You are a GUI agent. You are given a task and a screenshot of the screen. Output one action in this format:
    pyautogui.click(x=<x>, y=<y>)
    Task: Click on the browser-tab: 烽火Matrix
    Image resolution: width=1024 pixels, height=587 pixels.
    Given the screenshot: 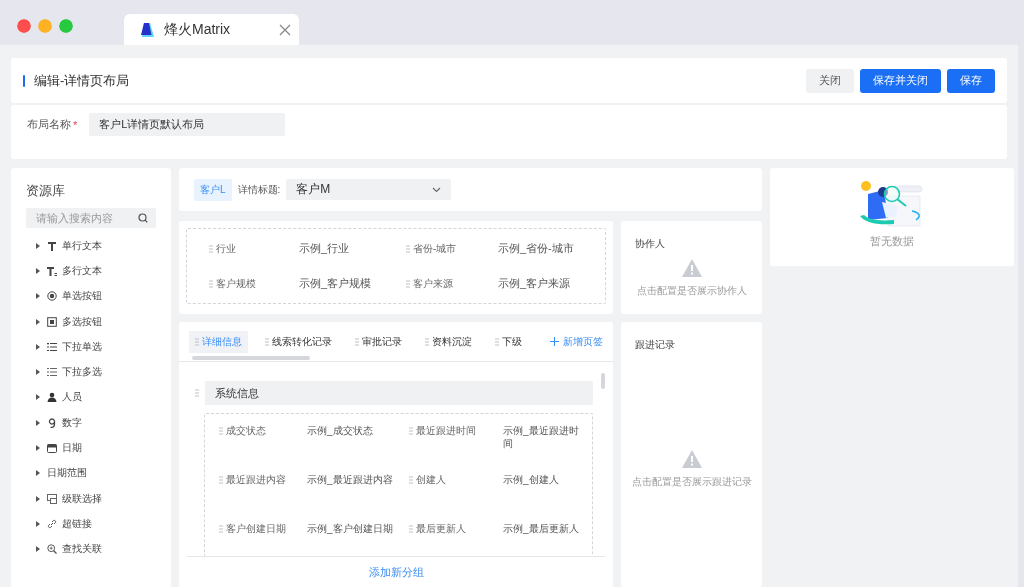 What is the action you would take?
    pyautogui.click(x=211, y=29)
    